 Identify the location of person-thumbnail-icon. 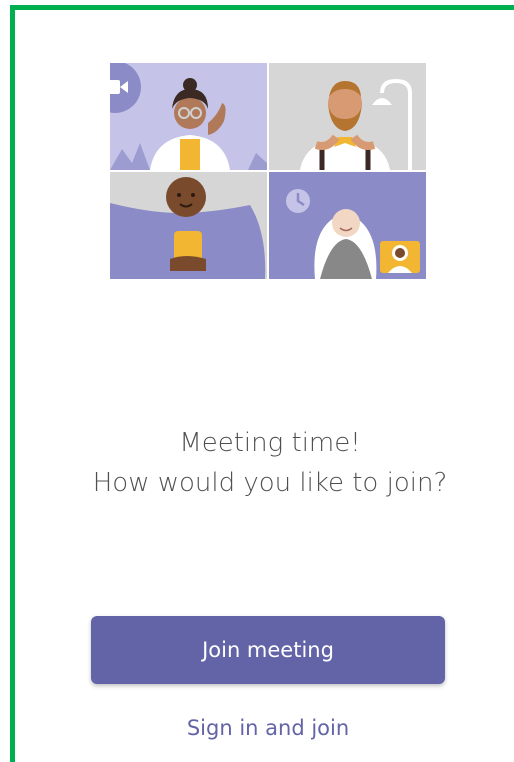
(400, 257).